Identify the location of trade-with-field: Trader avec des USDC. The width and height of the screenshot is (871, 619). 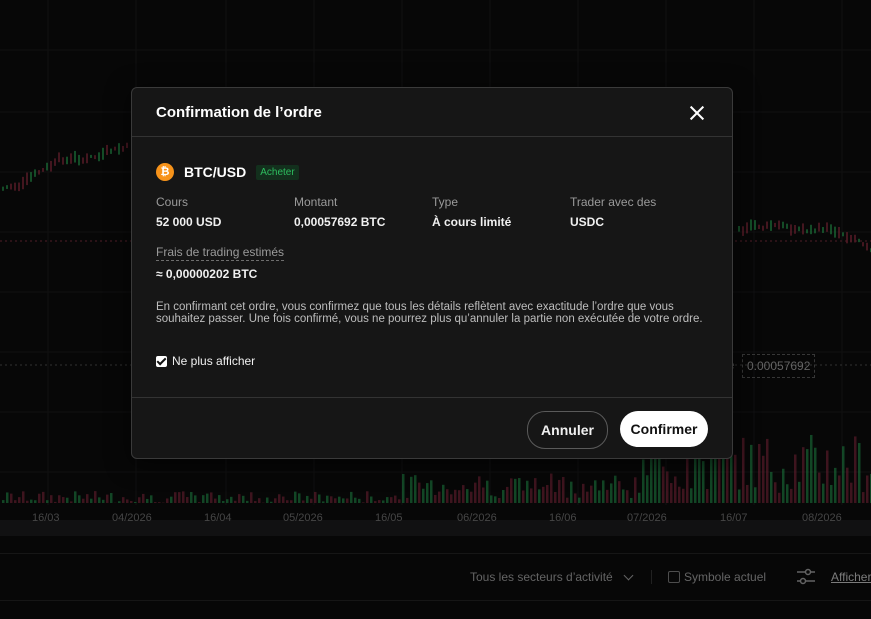
(613, 212).